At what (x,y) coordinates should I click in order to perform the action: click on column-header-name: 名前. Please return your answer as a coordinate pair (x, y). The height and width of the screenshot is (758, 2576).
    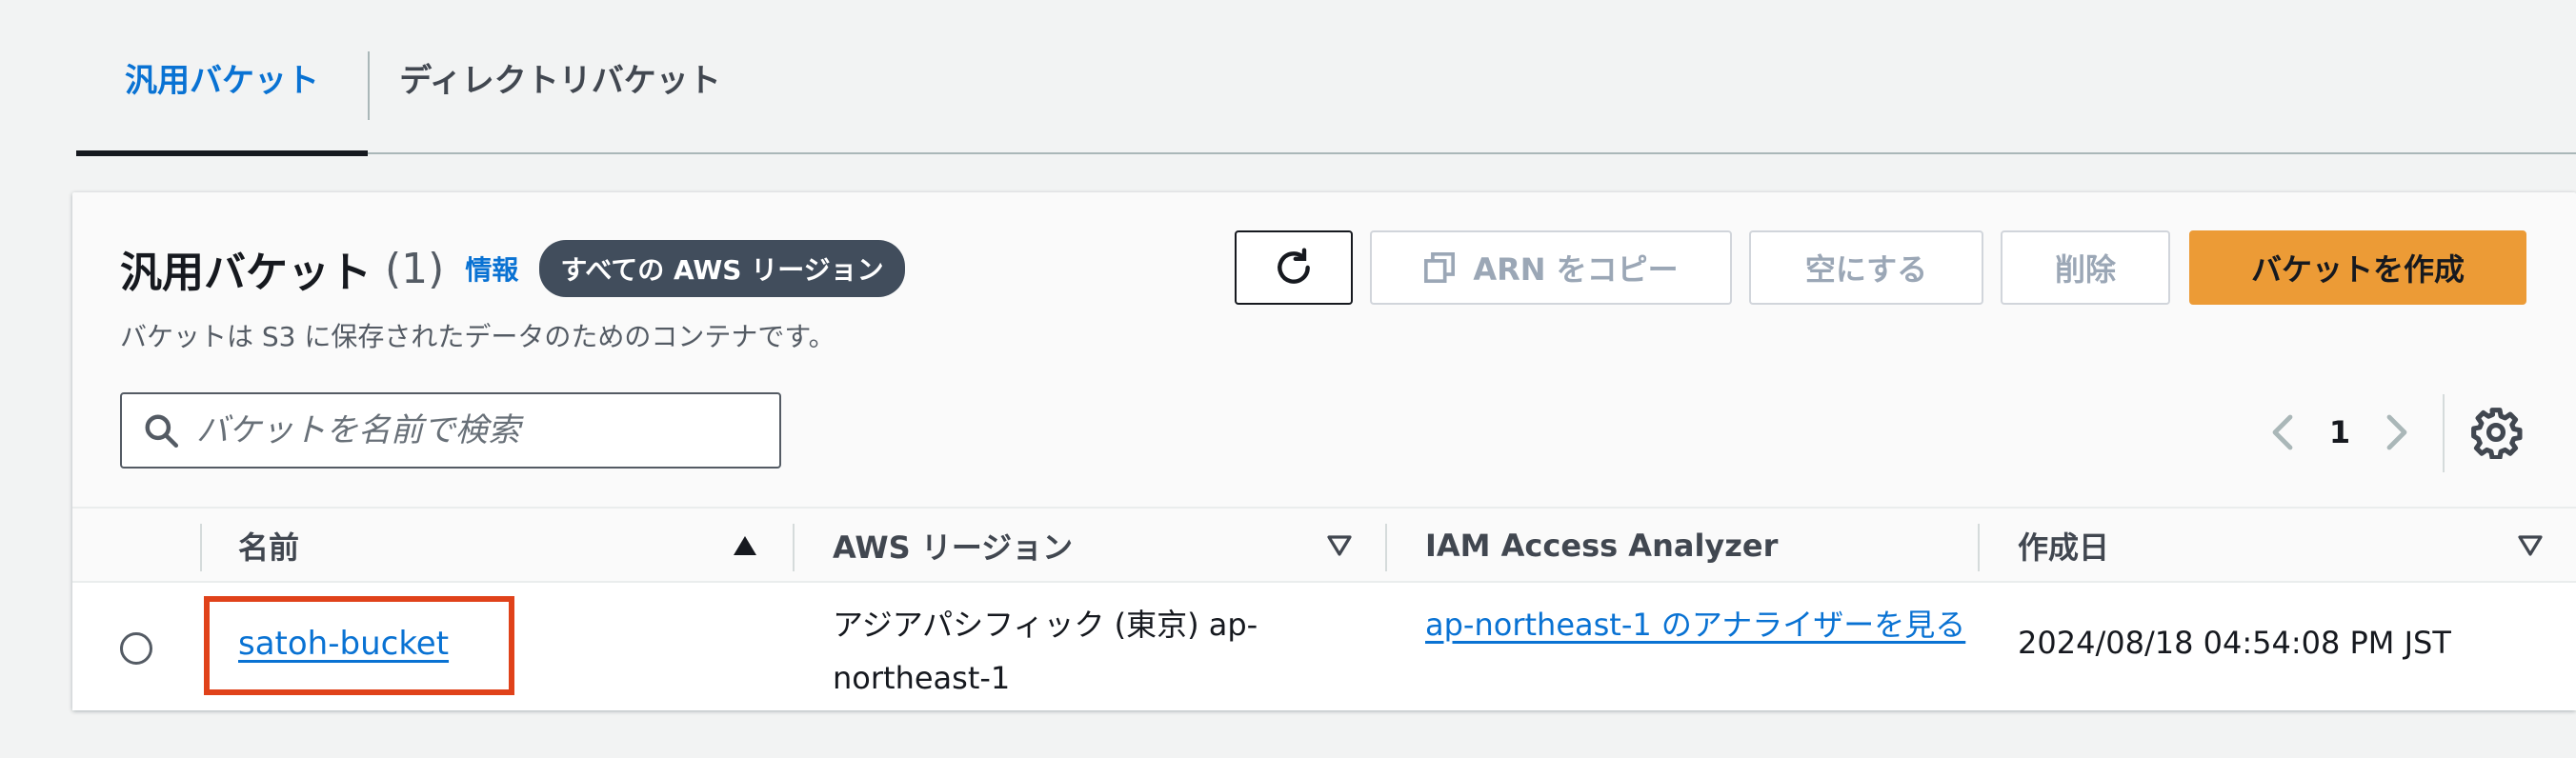
    Looking at the image, I should click on (268, 546).